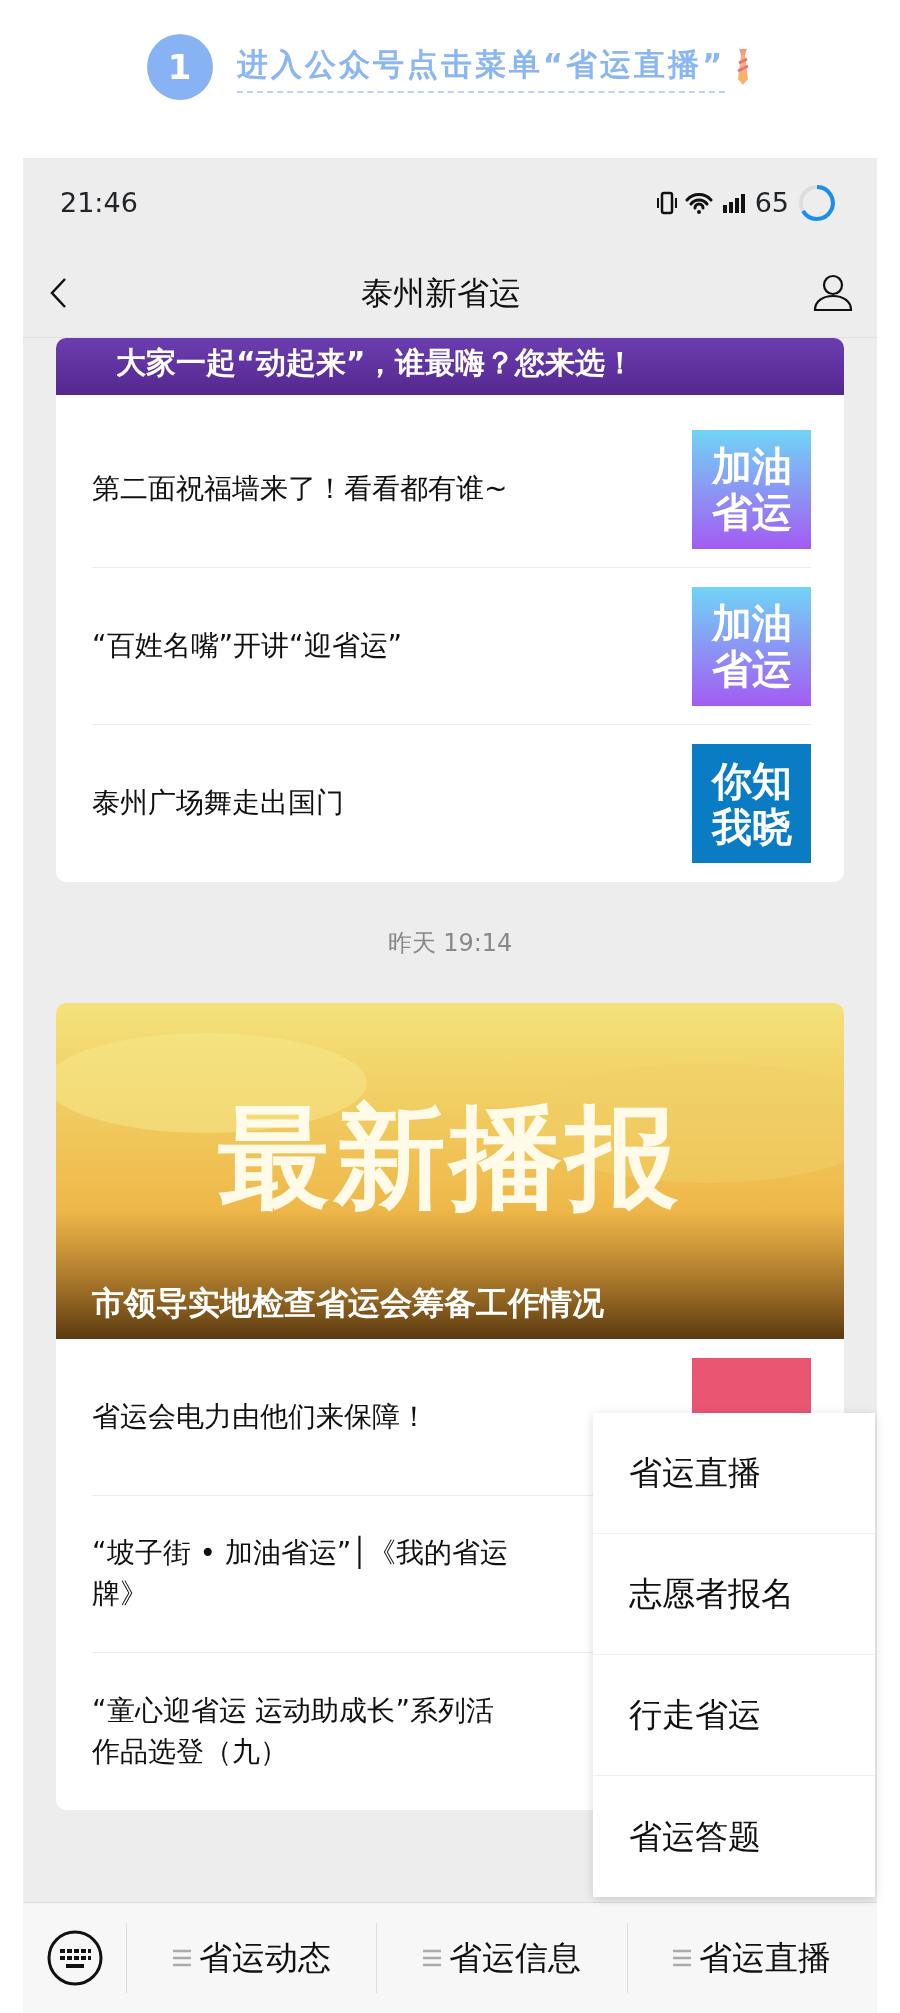  Describe the element at coordinates (481, 67) in the screenshot. I see `step-title: 进入公众号点击菜单“省运直播”` at that location.